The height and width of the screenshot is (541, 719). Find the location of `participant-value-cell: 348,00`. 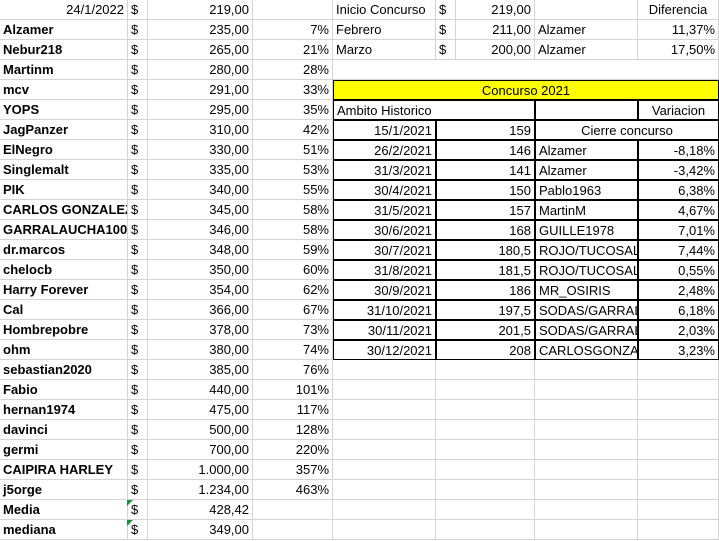

participant-value-cell: 348,00 is located at coordinates (197, 250).